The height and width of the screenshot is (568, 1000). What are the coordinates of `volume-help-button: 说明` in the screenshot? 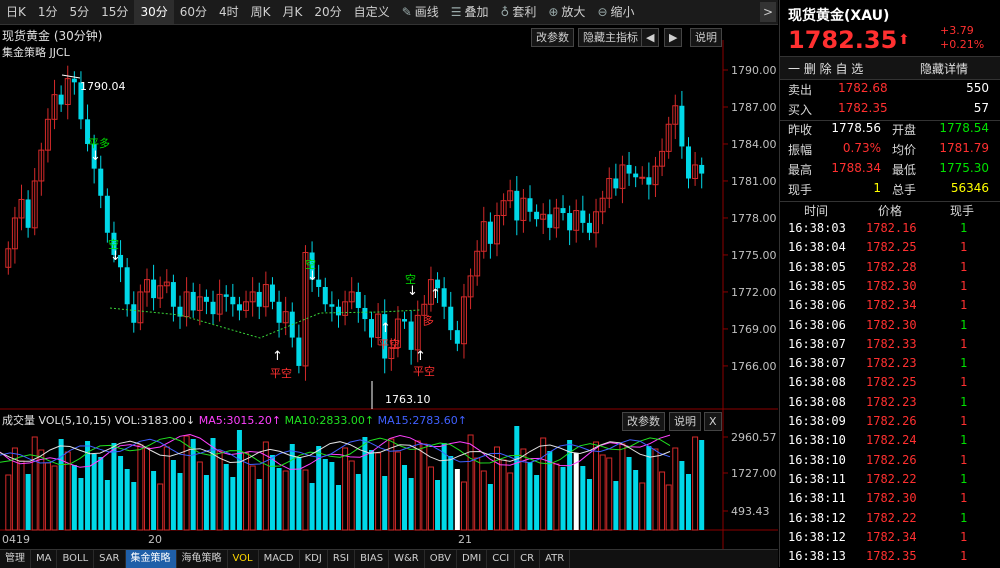 It's located at (685, 421).